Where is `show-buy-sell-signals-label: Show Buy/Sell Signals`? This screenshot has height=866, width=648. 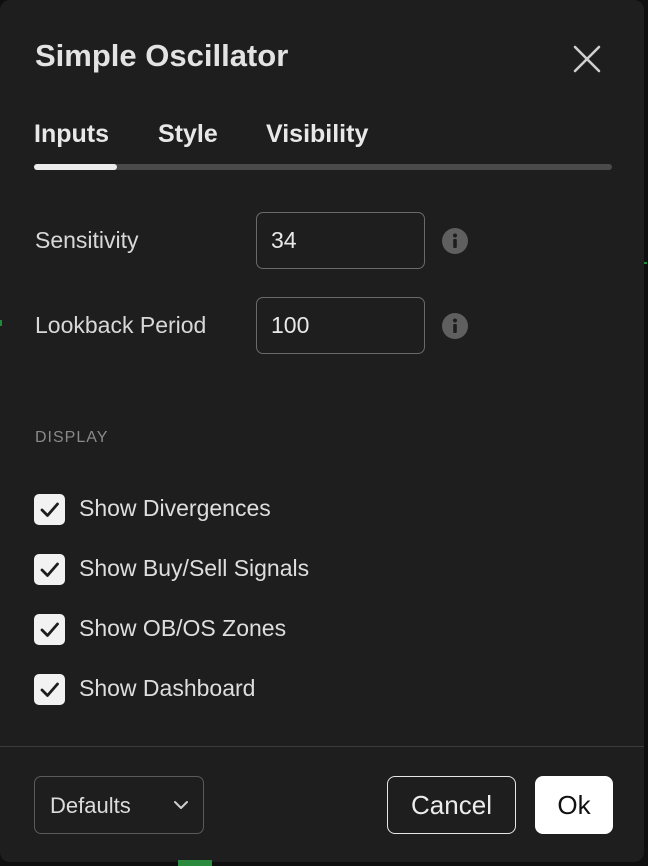
show-buy-sell-signals-label: Show Buy/Sell Signals is located at coordinates (194, 568).